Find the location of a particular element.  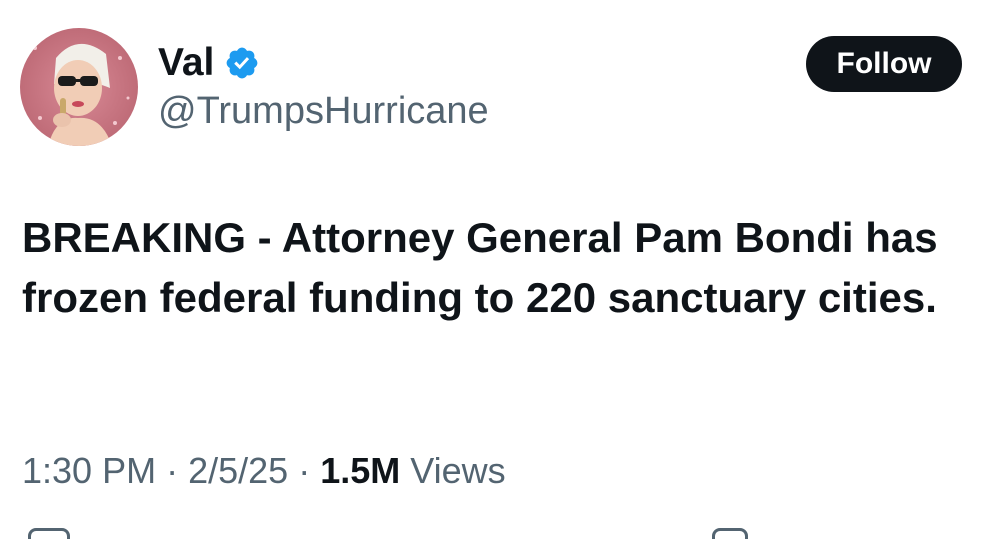

follow-button: Follow is located at coordinates (884, 64).